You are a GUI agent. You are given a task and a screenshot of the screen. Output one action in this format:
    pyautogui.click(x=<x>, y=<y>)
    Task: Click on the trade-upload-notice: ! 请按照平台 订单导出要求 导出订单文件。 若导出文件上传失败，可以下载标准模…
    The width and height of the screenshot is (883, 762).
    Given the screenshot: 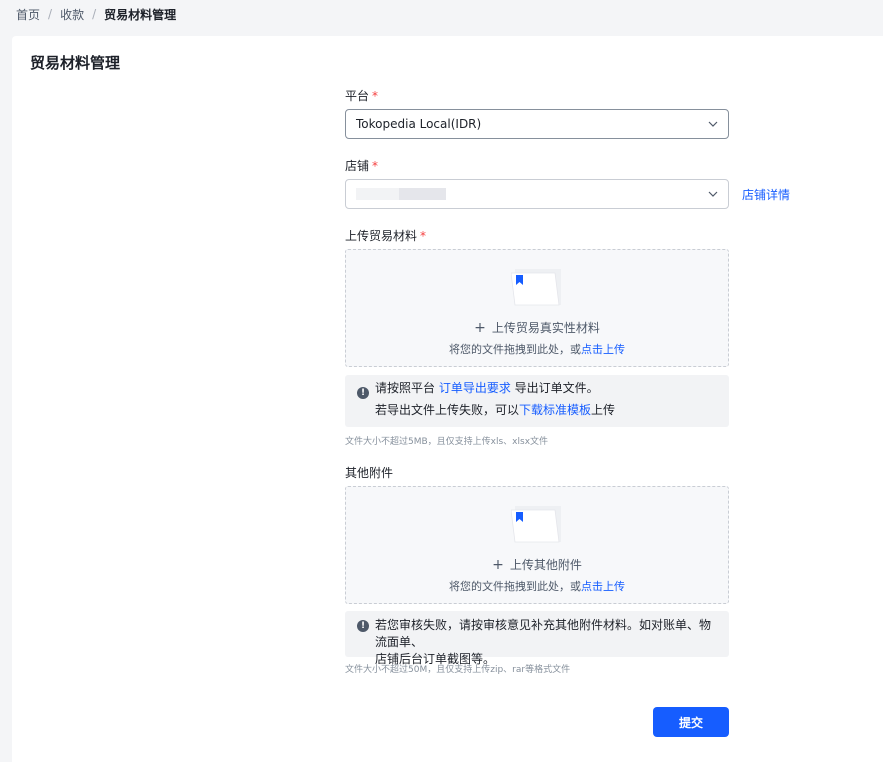 What is the action you would take?
    pyautogui.click(x=537, y=401)
    